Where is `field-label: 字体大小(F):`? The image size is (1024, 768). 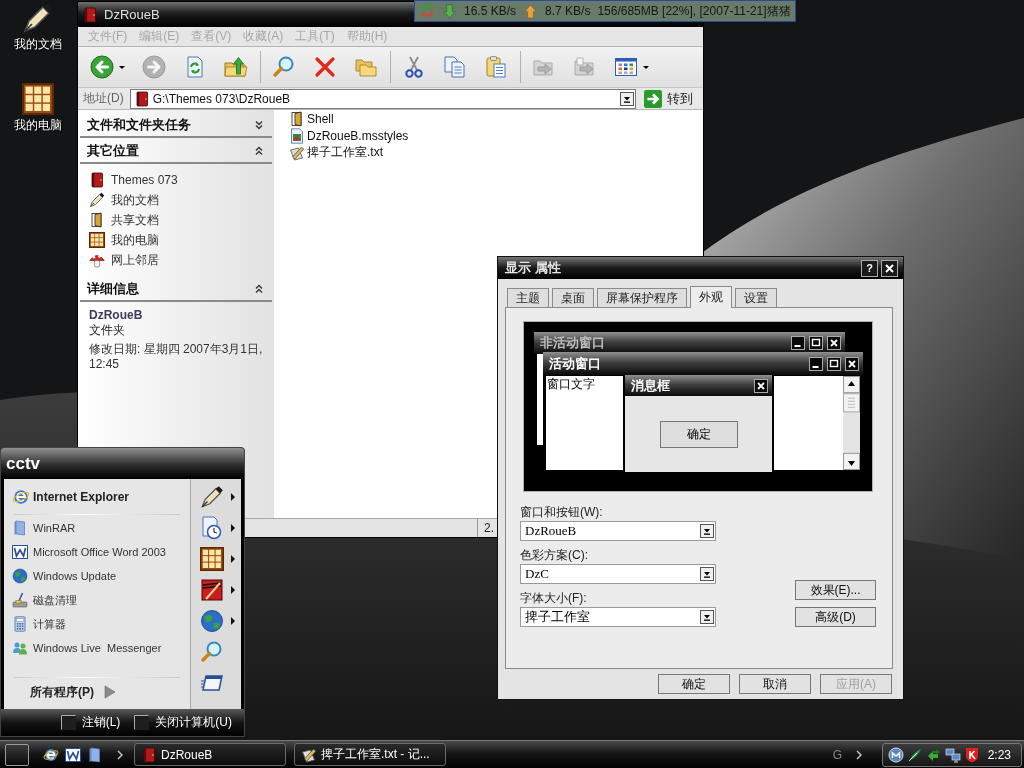 field-label: 字体大小(F): is located at coordinates (553, 598).